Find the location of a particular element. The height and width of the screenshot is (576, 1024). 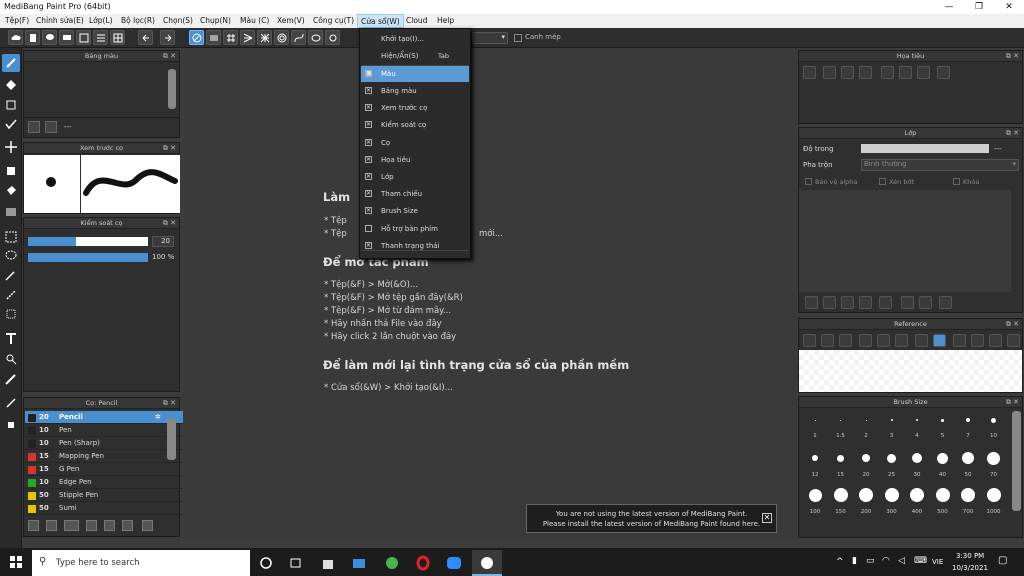

brush-size-option: 15 is located at coordinates (841, 464).